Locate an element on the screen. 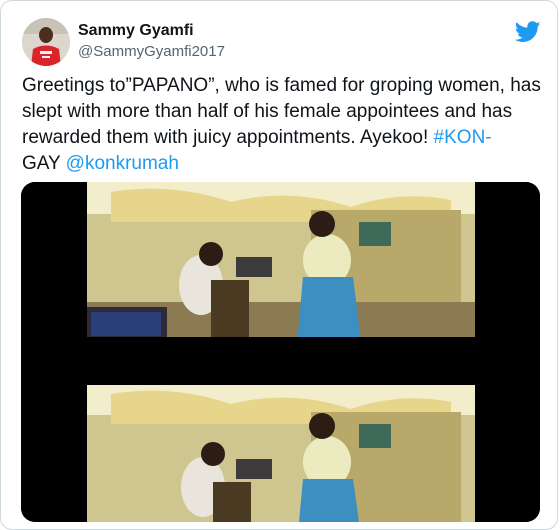  author-handle: @SammyGyamfi2017 is located at coordinates (151, 51).